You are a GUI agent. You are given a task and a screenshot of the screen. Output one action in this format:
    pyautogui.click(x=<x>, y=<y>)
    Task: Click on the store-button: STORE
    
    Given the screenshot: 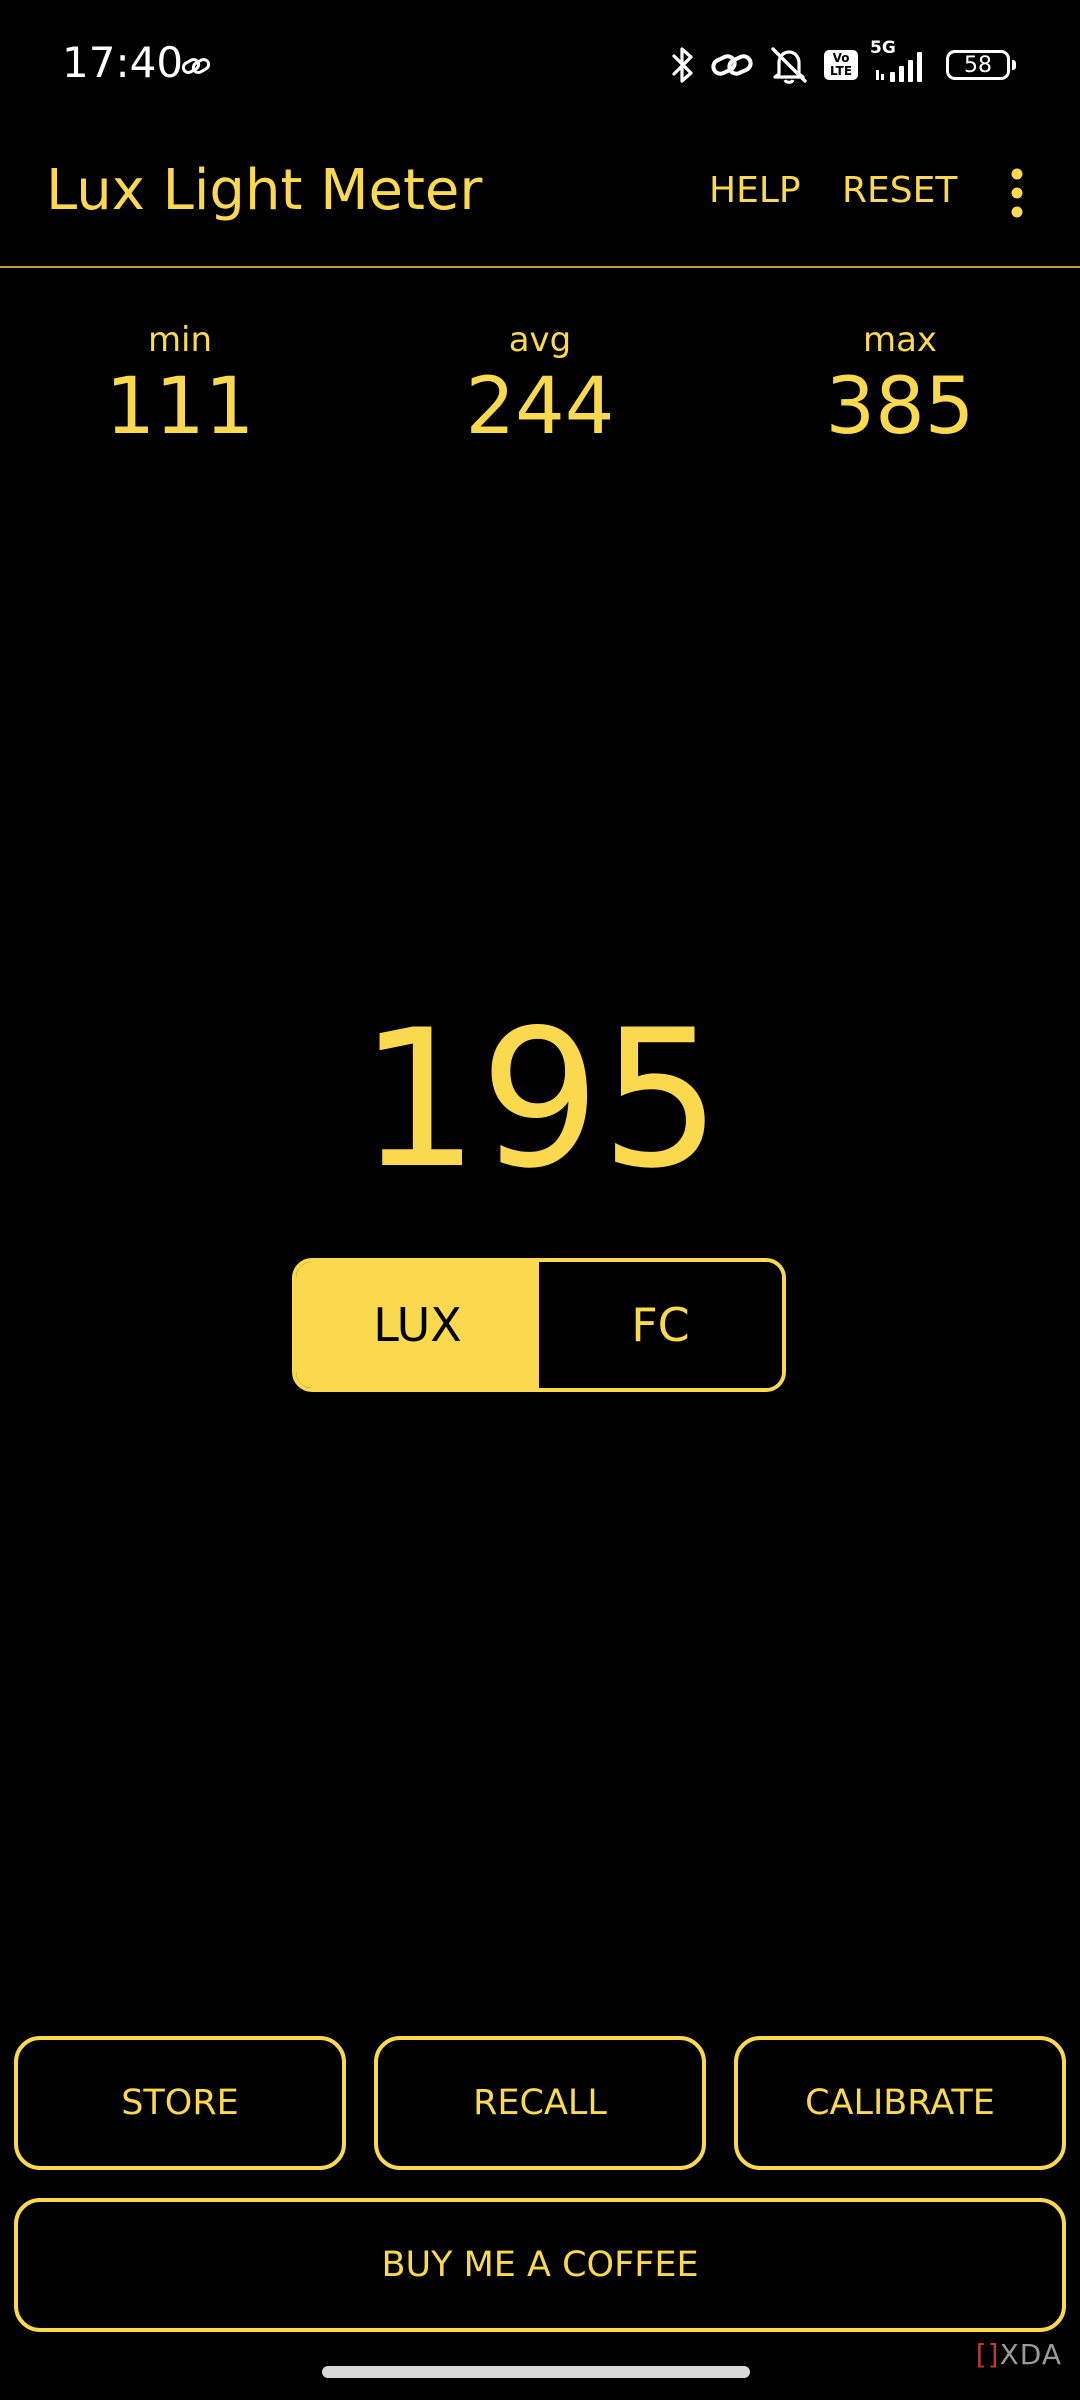 What is the action you would take?
    pyautogui.click(x=180, y=2103)
    